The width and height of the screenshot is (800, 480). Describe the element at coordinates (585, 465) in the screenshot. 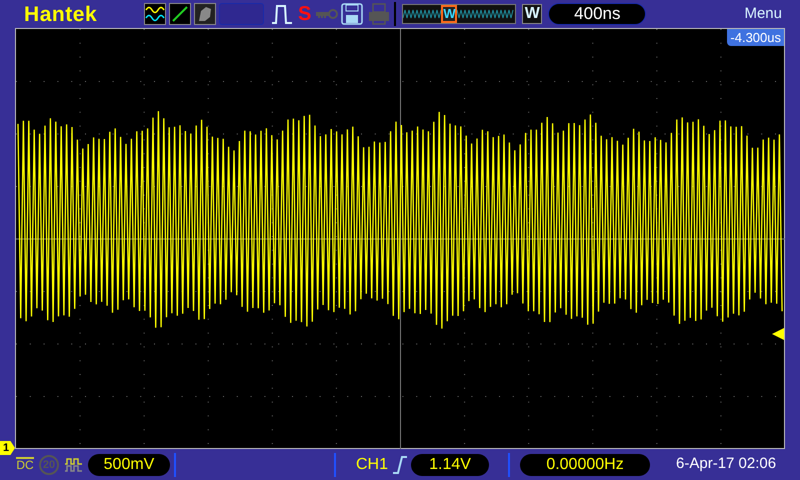

I see `frequency-readout: 0.00000Hz` at that location.